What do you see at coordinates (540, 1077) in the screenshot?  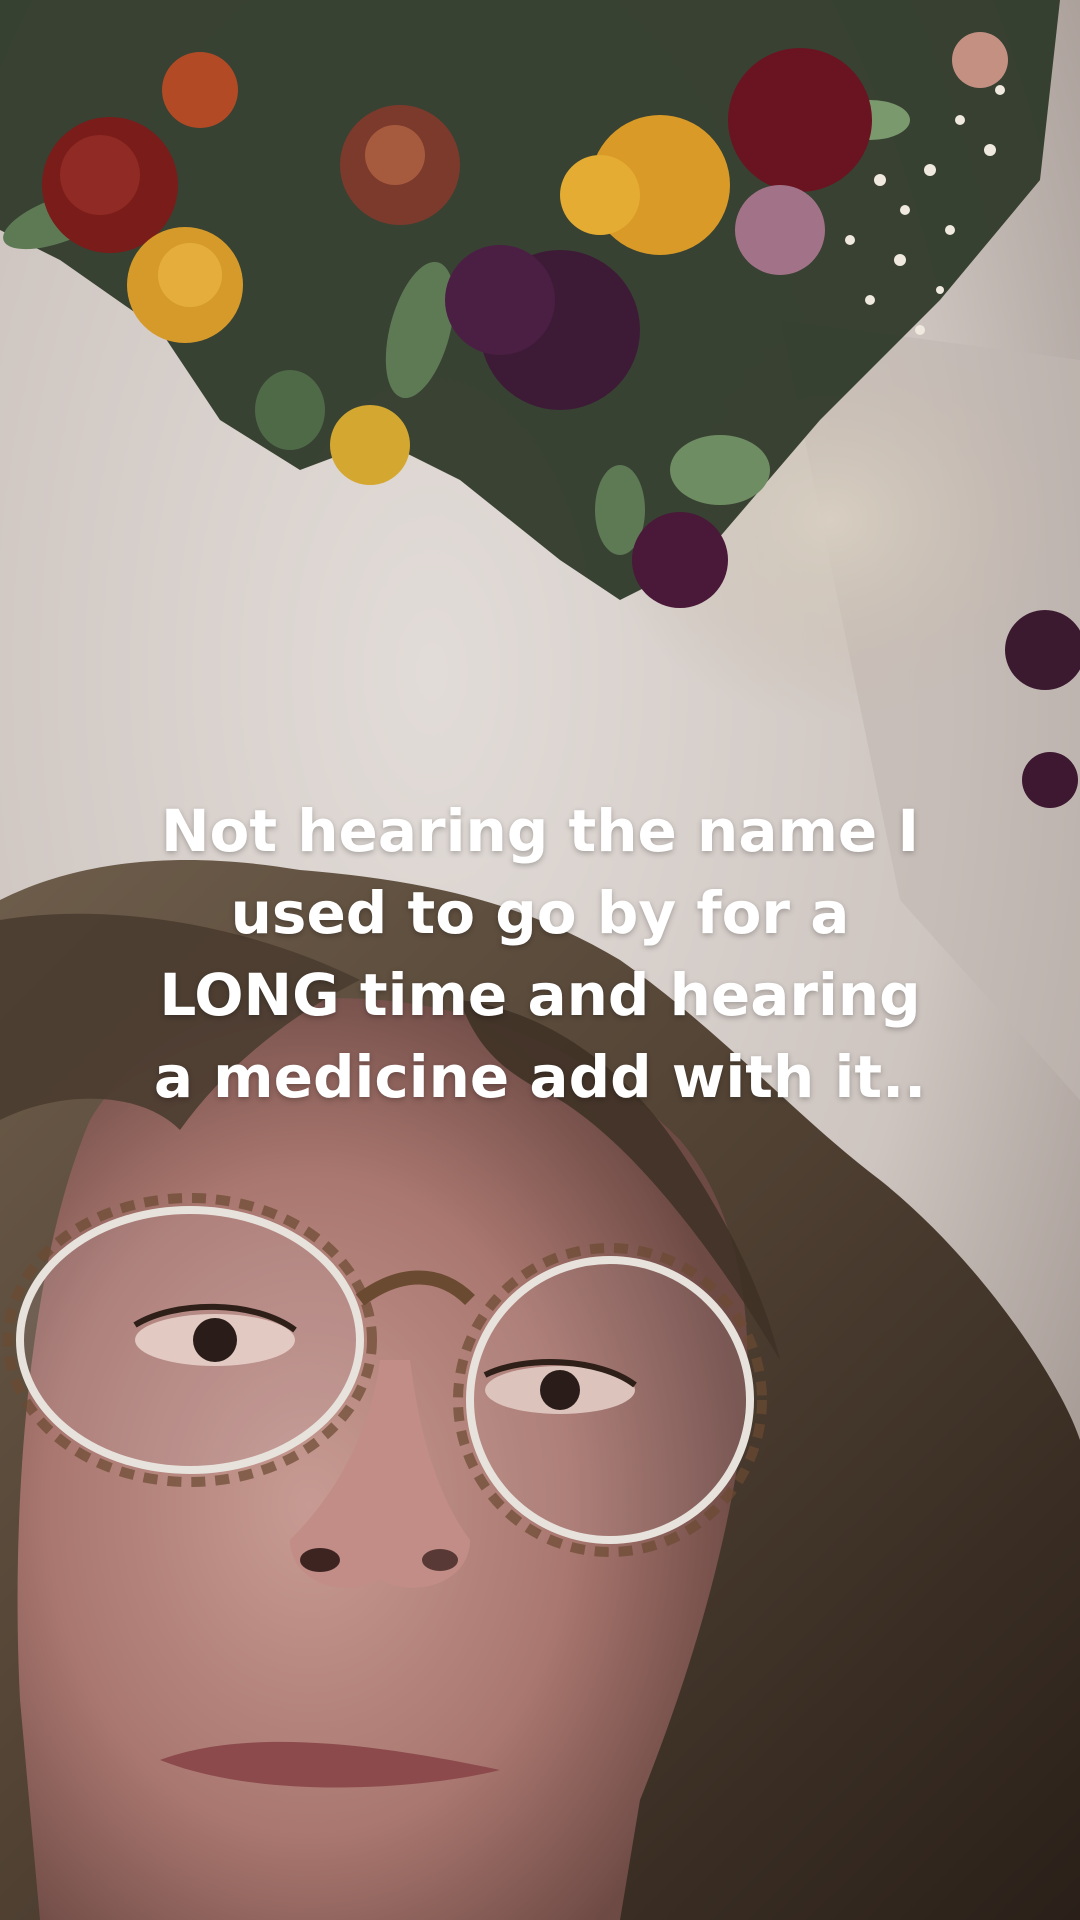 I see `caption-line: a medicine add with it..` at bounding box center [540, 1077].